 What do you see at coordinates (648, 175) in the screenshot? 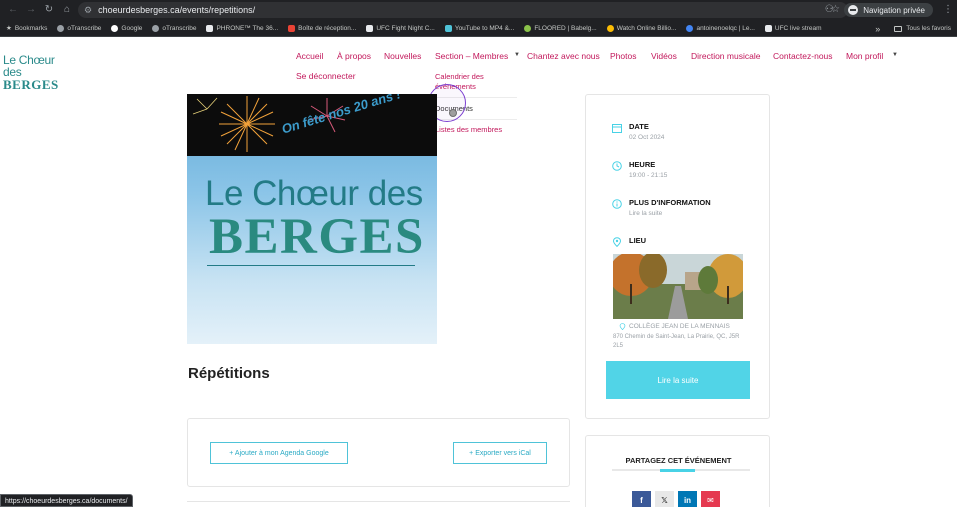
I see `time-value: 19:00 - 21:15` at bounding box center [648, 175].